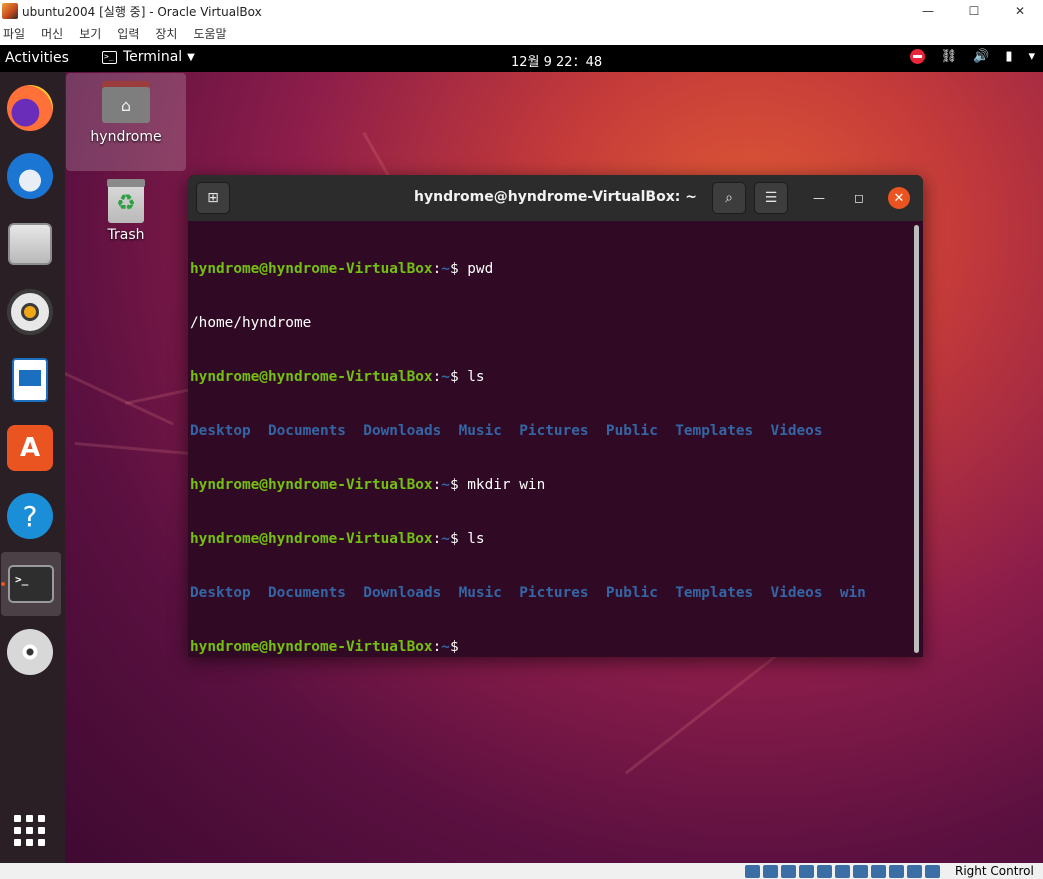 The width and height of the screenshot is (1043, 879). What do you see at coordinates (126, 201) in the screenshot?
I see `trash-icon: ♻` at bounding box center [126, 201].